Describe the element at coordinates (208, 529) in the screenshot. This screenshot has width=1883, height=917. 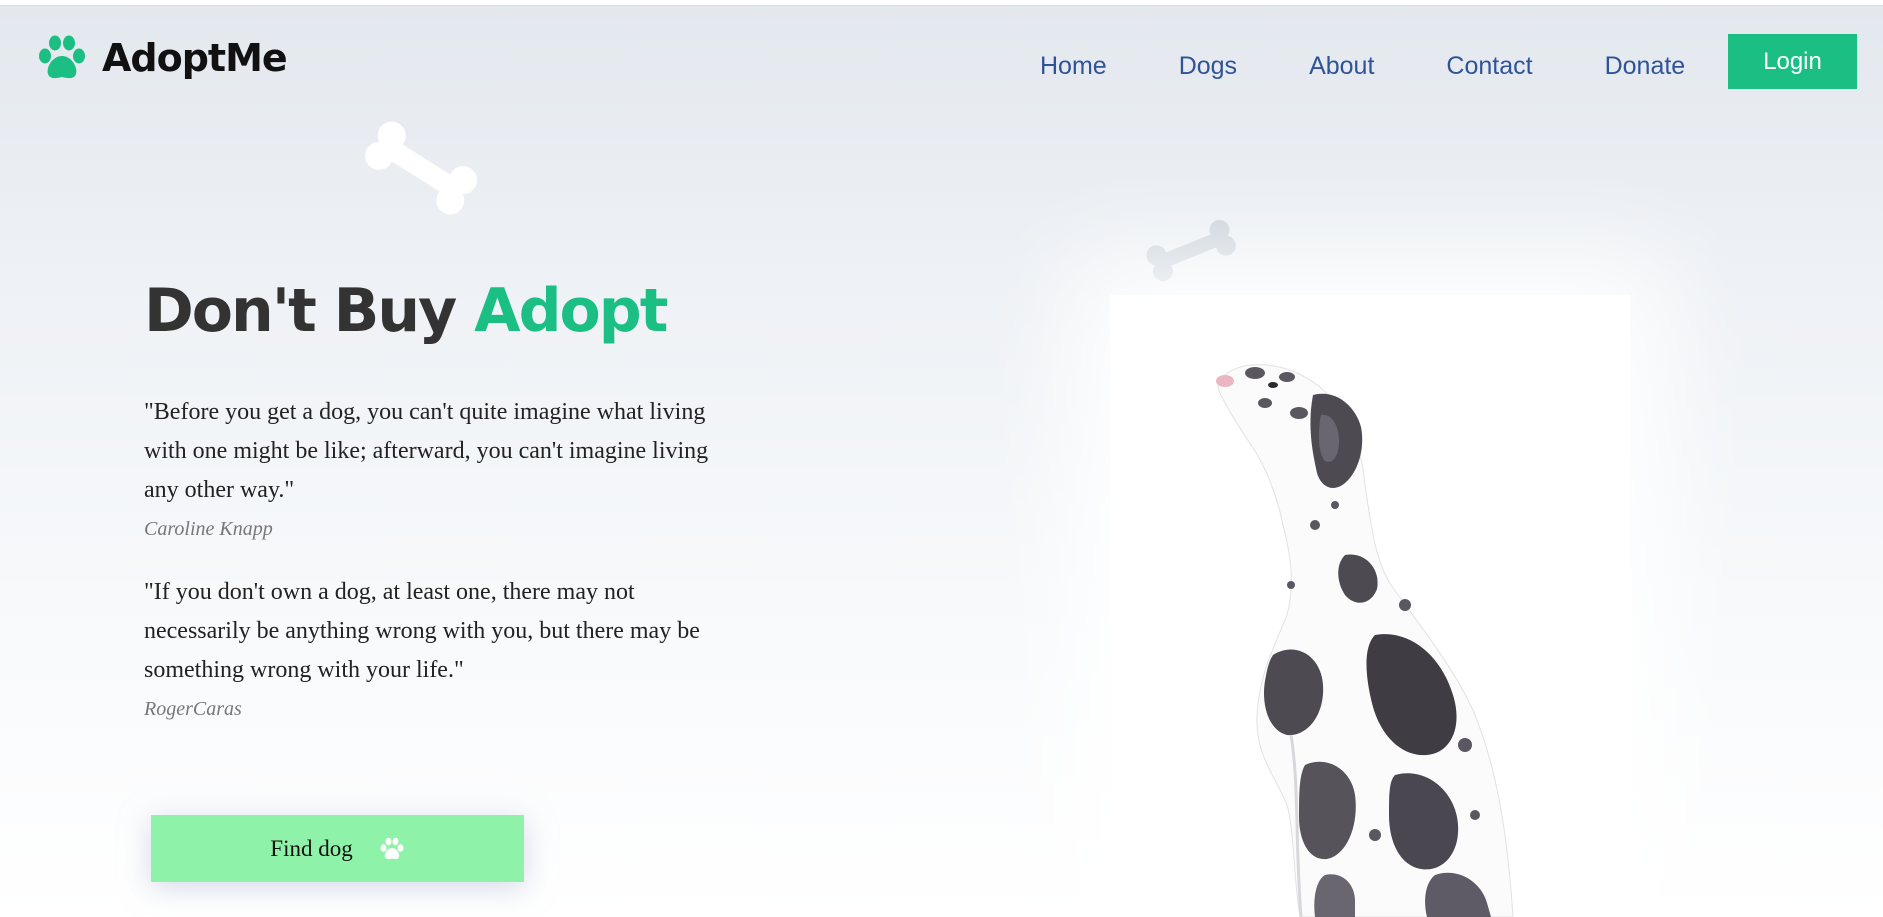
I see `quote-author: Caroline Knapp` at that location.